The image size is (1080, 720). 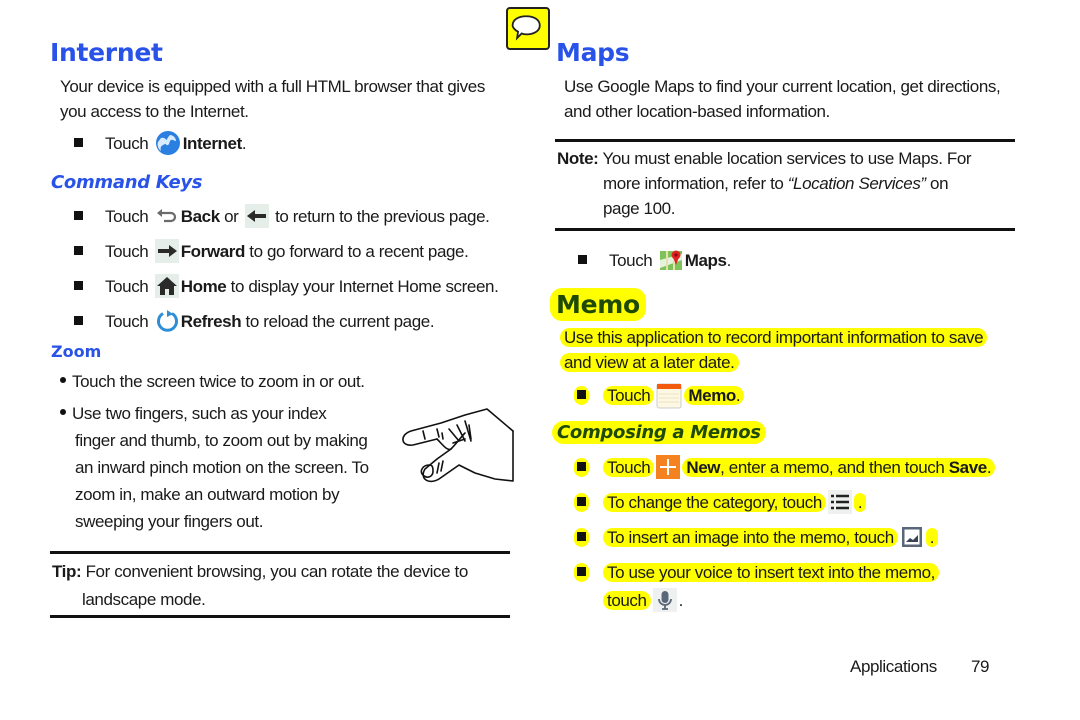 I want to click on tip-bottom-rule, so click(x=280, y=616).